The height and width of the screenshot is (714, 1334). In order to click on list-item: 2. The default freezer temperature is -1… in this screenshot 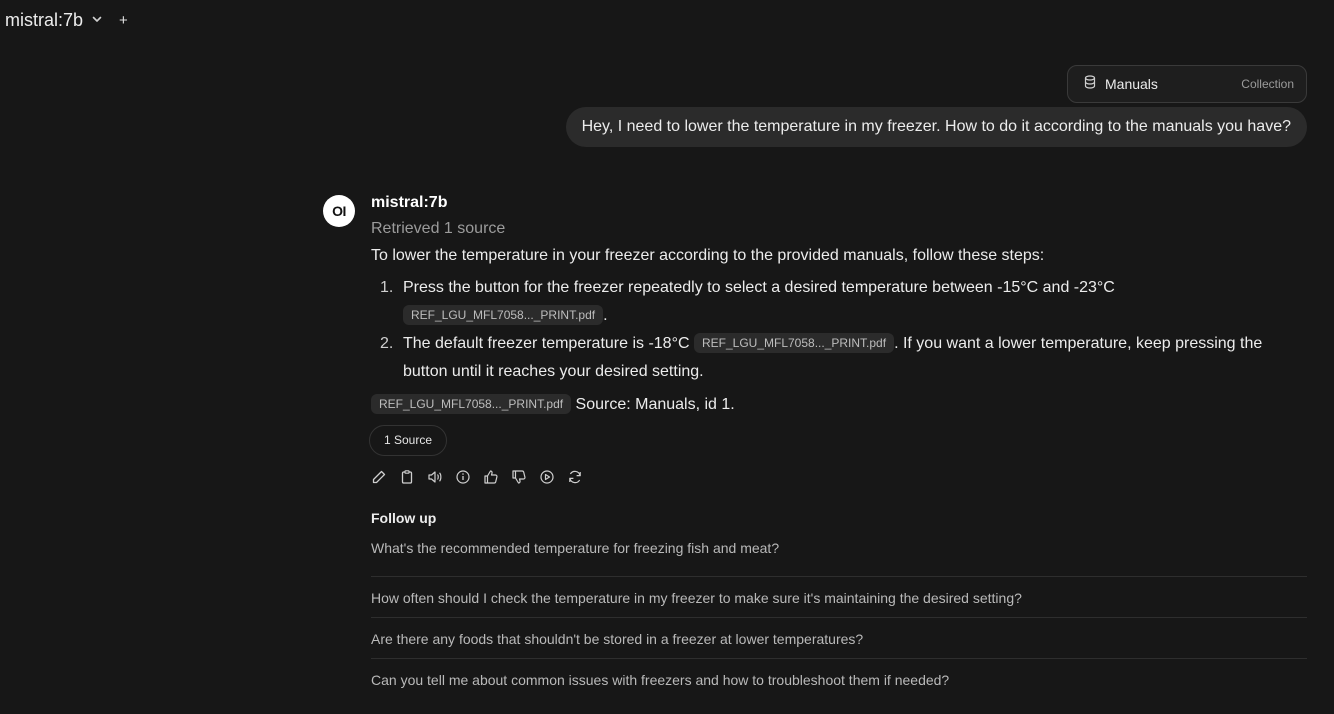, I will do `click(841, 358)`.